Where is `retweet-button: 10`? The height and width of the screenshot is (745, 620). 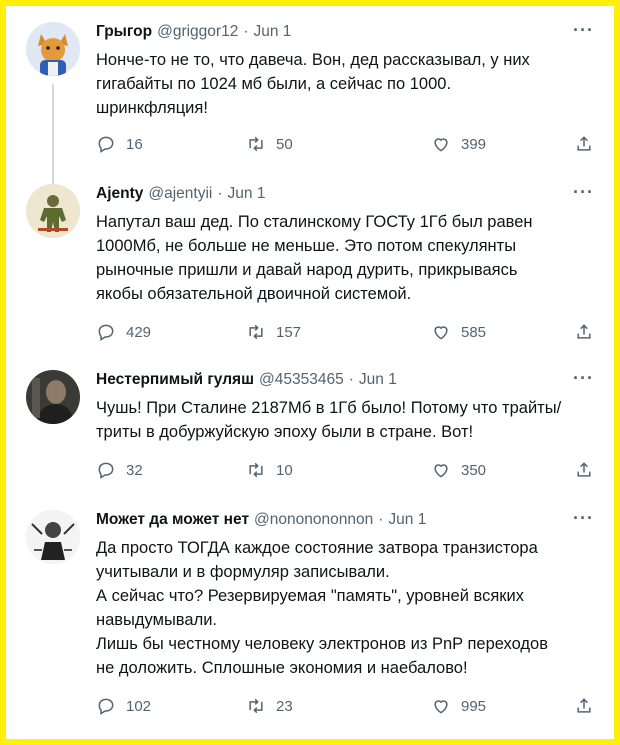 retweet-button: 10 is located at coordinates (269, 470).